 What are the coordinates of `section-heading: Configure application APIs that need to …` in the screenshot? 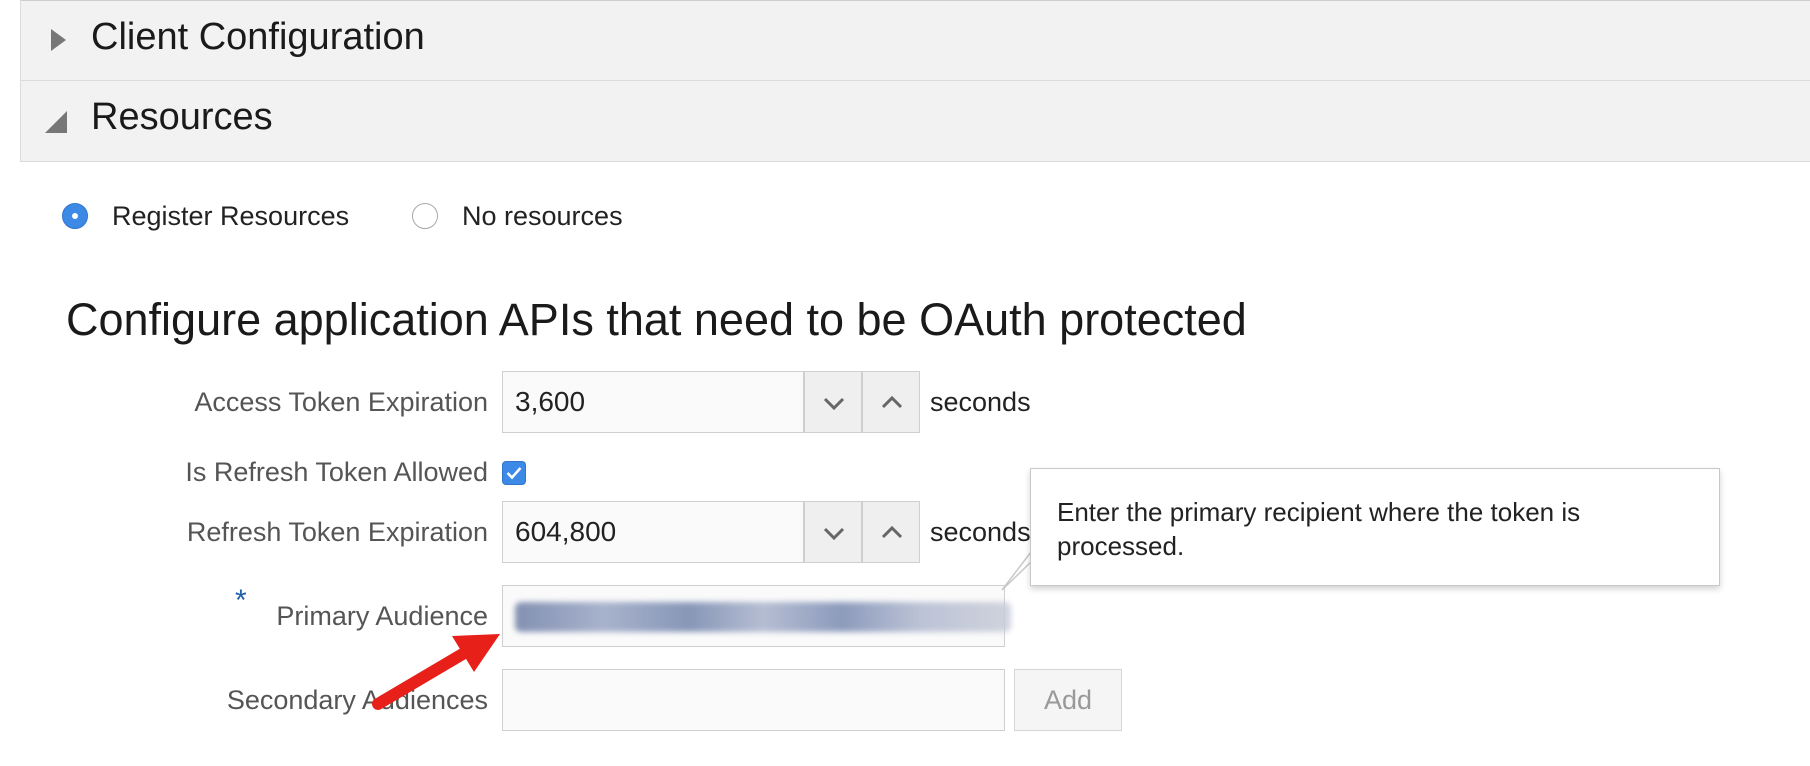 It's located at (656, 319).